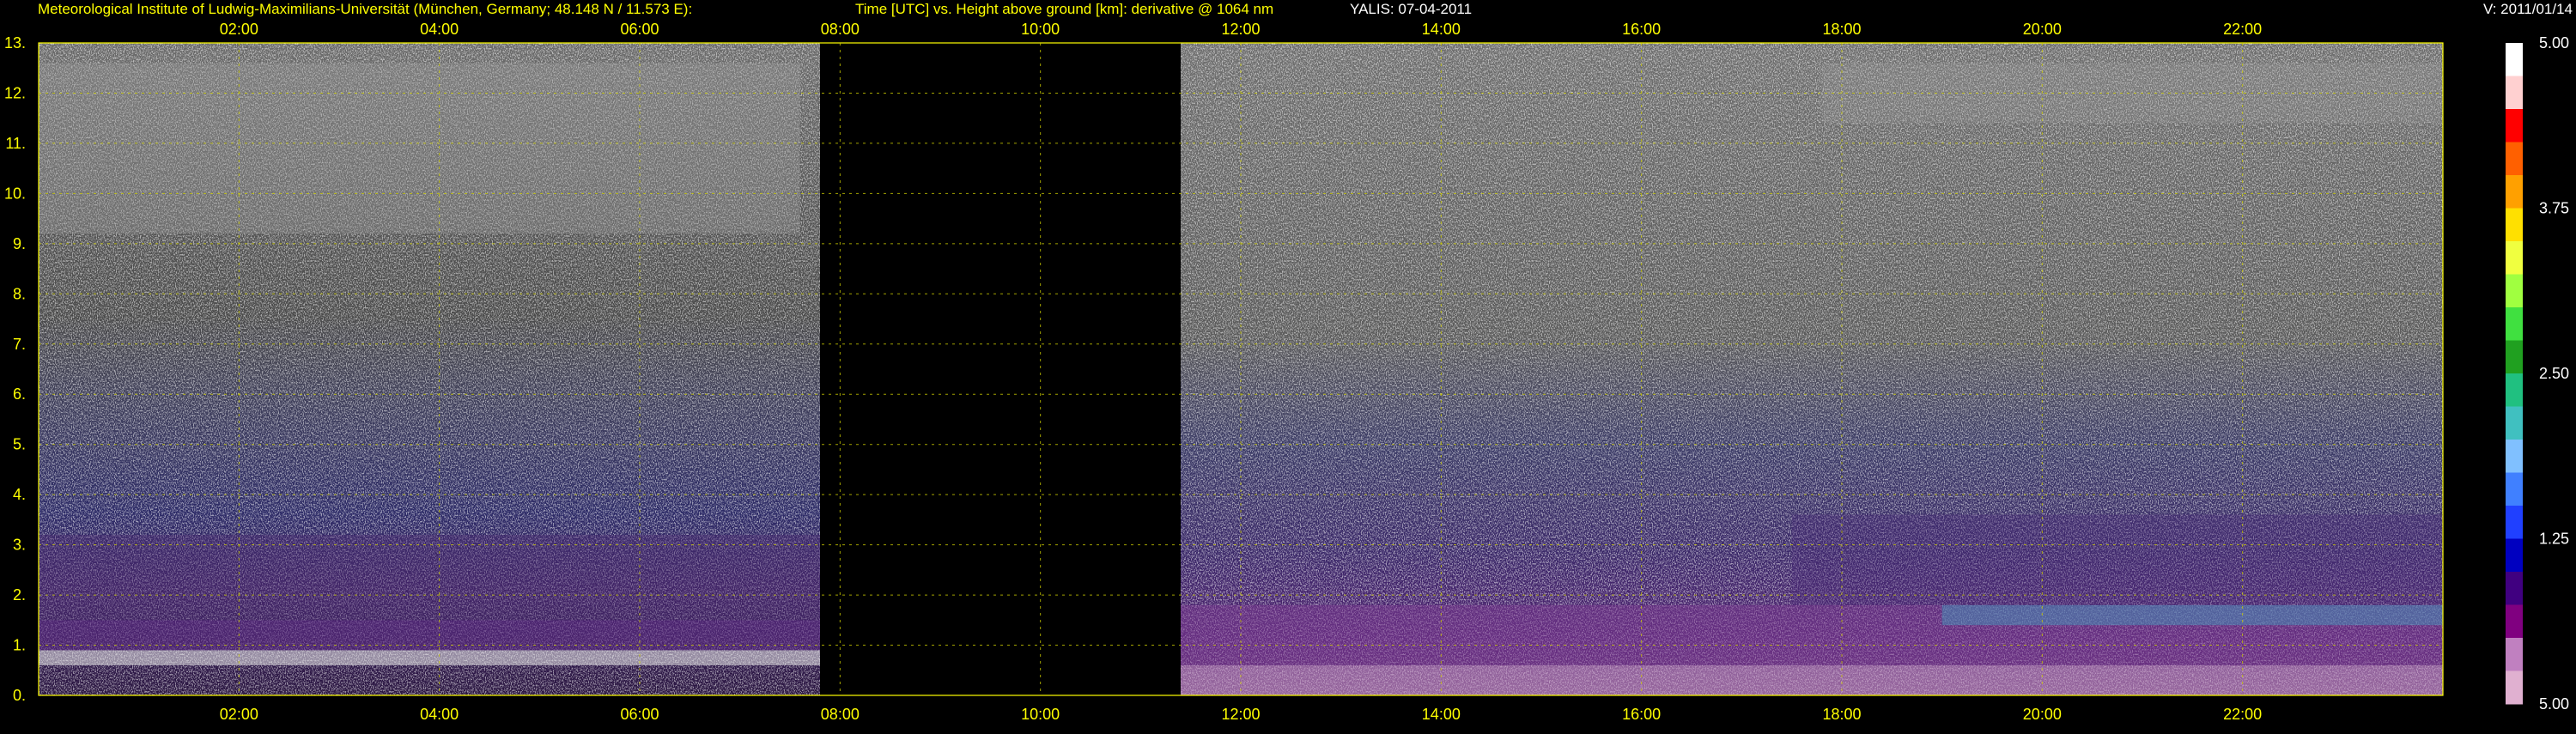 This screenshot has height=734, width=2576. I want to click on header-station: YALIS: 07-04-2011, so click(1411, 9).